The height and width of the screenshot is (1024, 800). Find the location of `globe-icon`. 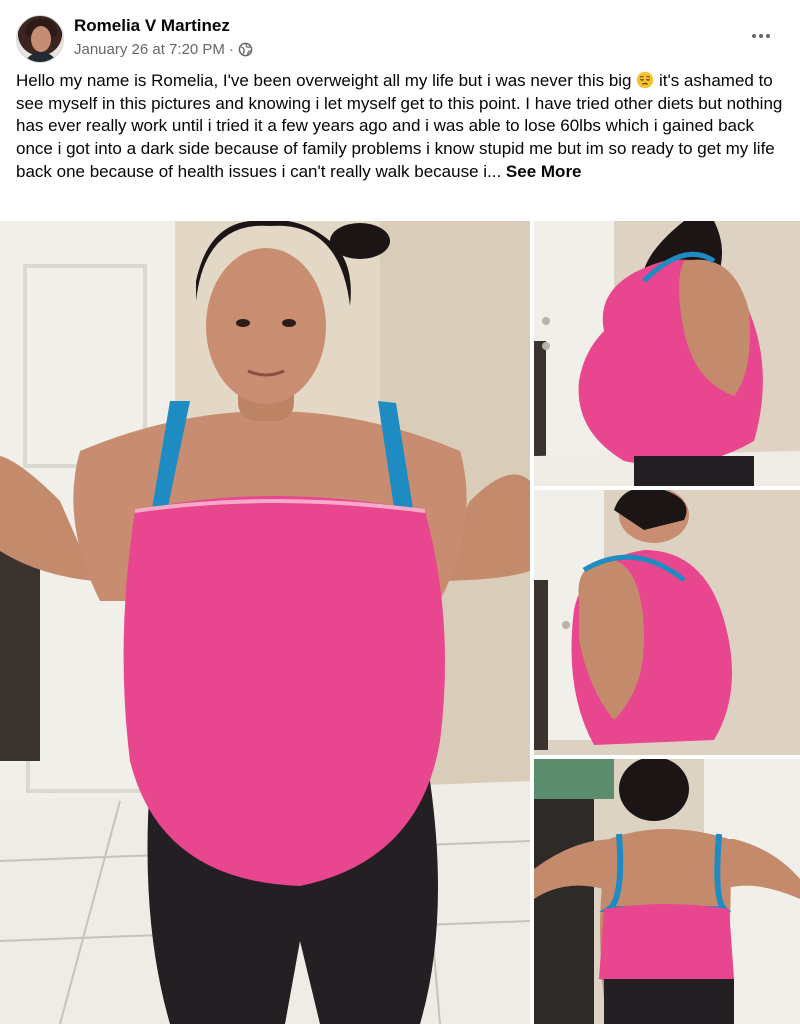

globe-icon is located at coordinates (245, 49).